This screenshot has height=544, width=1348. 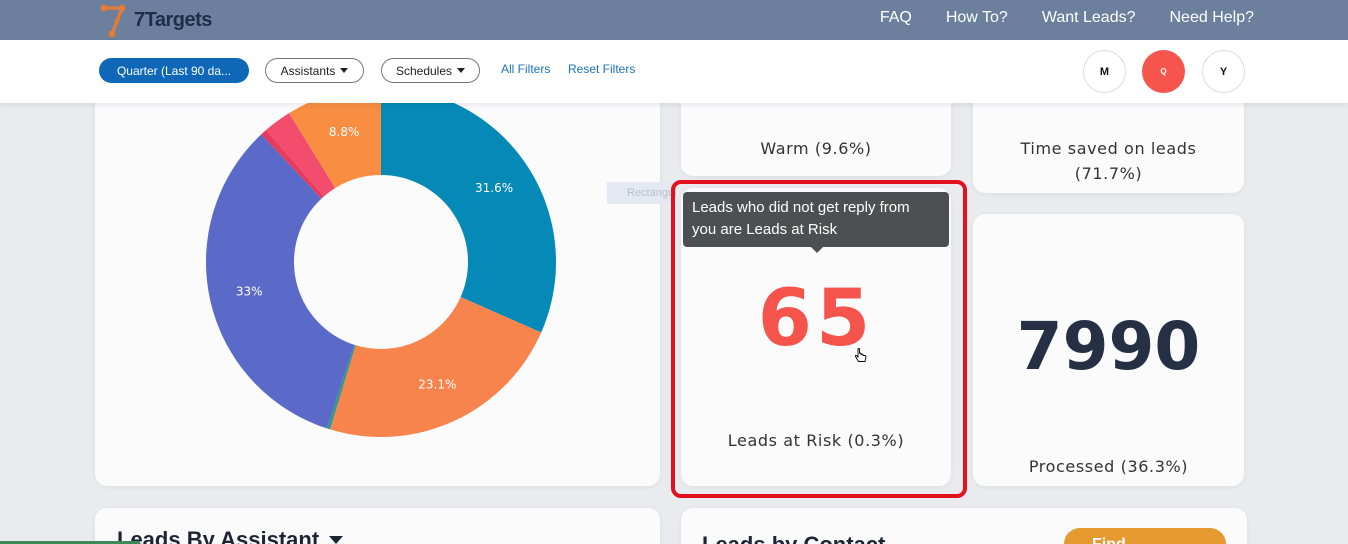 I want to click on tooltip-line1: Leads who did not get reply from, so click(x=801, y=207).